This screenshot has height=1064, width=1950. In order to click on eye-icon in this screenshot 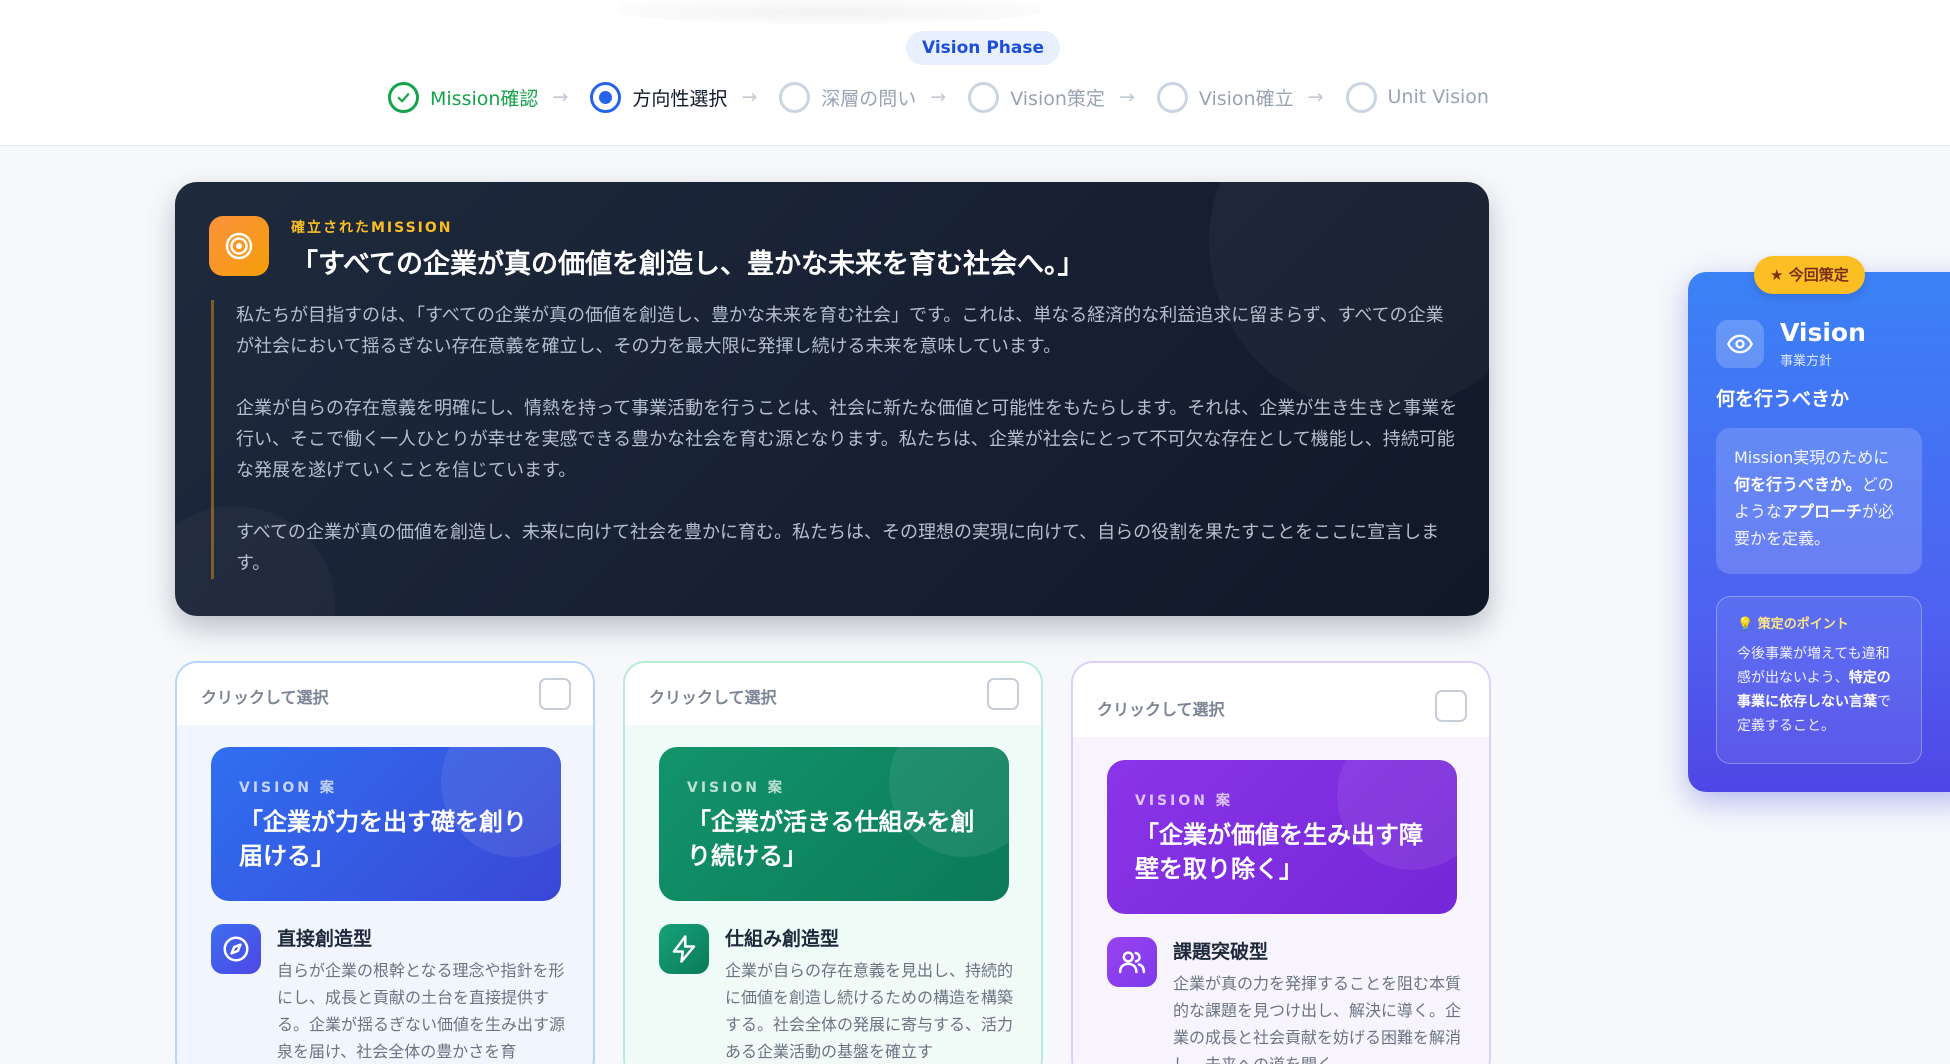, I will do `click(1740, 344)`.